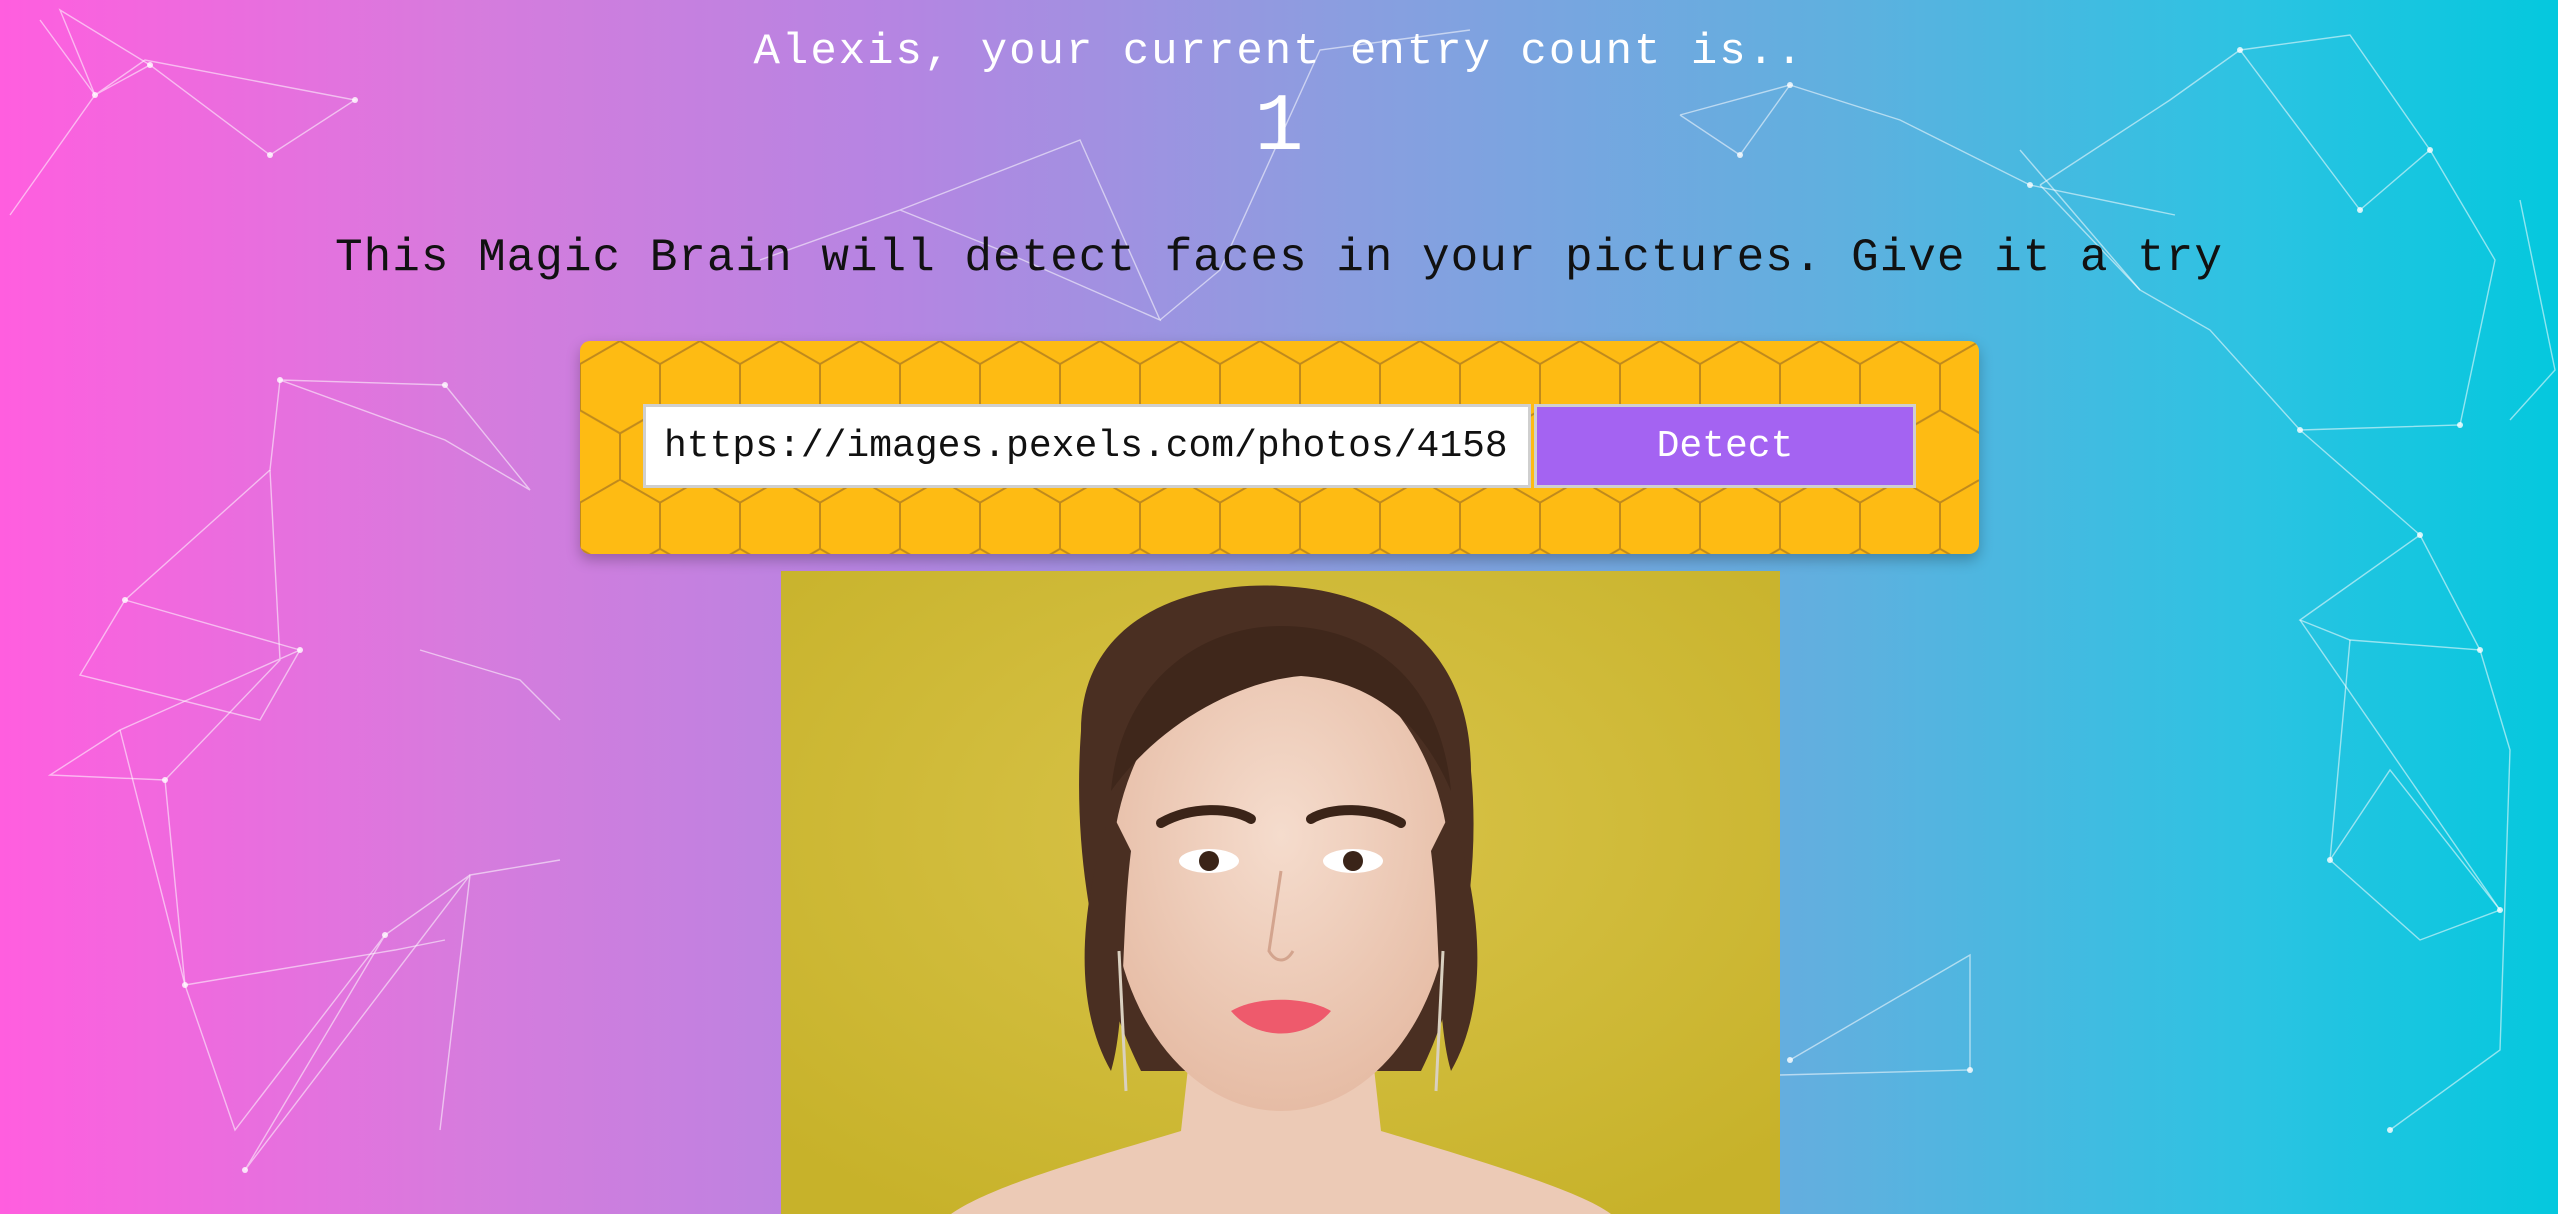 The height and width of the screenshot is (1214, 2558). What do you see at coordinates (1087, 446) in the screenshot?
I see `image-url-input` at bounding box center [1087, 446].